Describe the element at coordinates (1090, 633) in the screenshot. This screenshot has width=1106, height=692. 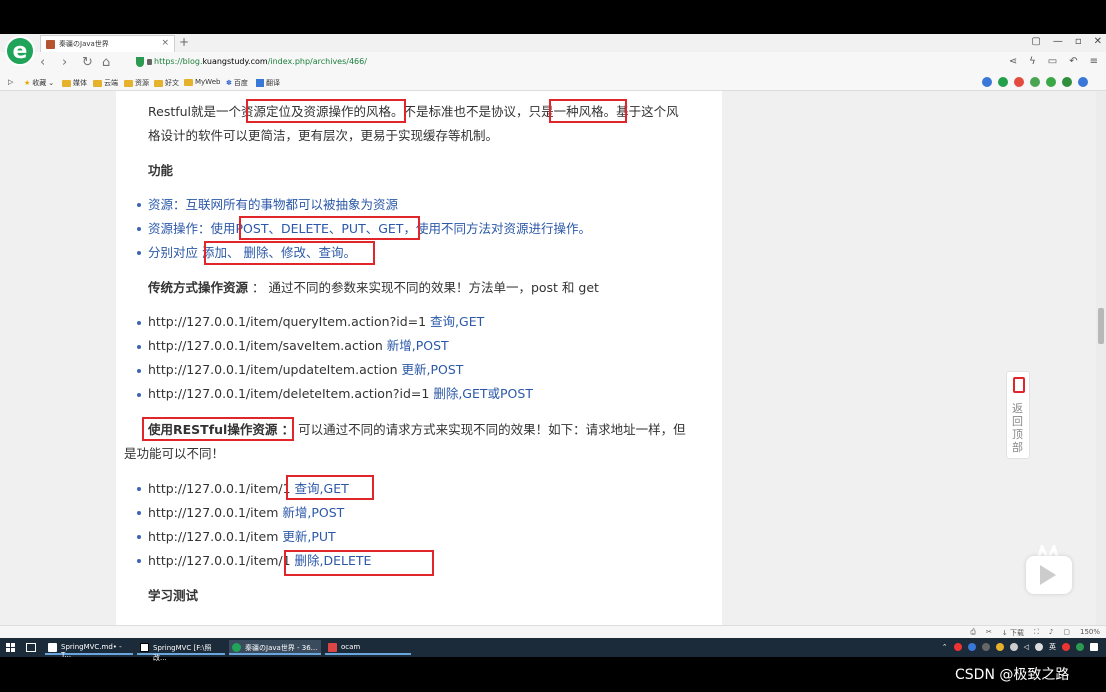
I see `zoom-level: 150%` at that location.